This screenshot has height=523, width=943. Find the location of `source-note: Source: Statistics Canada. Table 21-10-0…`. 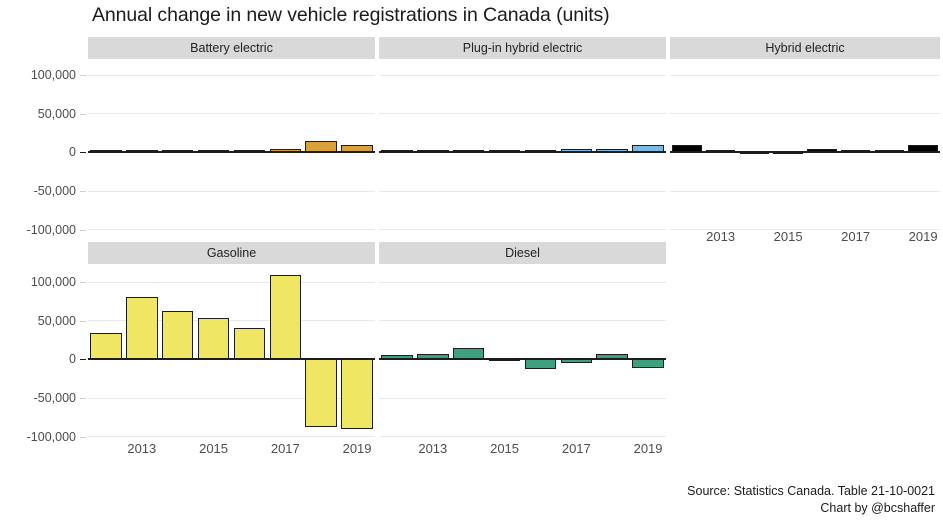

source-note: Source: Statistics Canada. Table 21-10-0… is located at coordinates (811, 491).